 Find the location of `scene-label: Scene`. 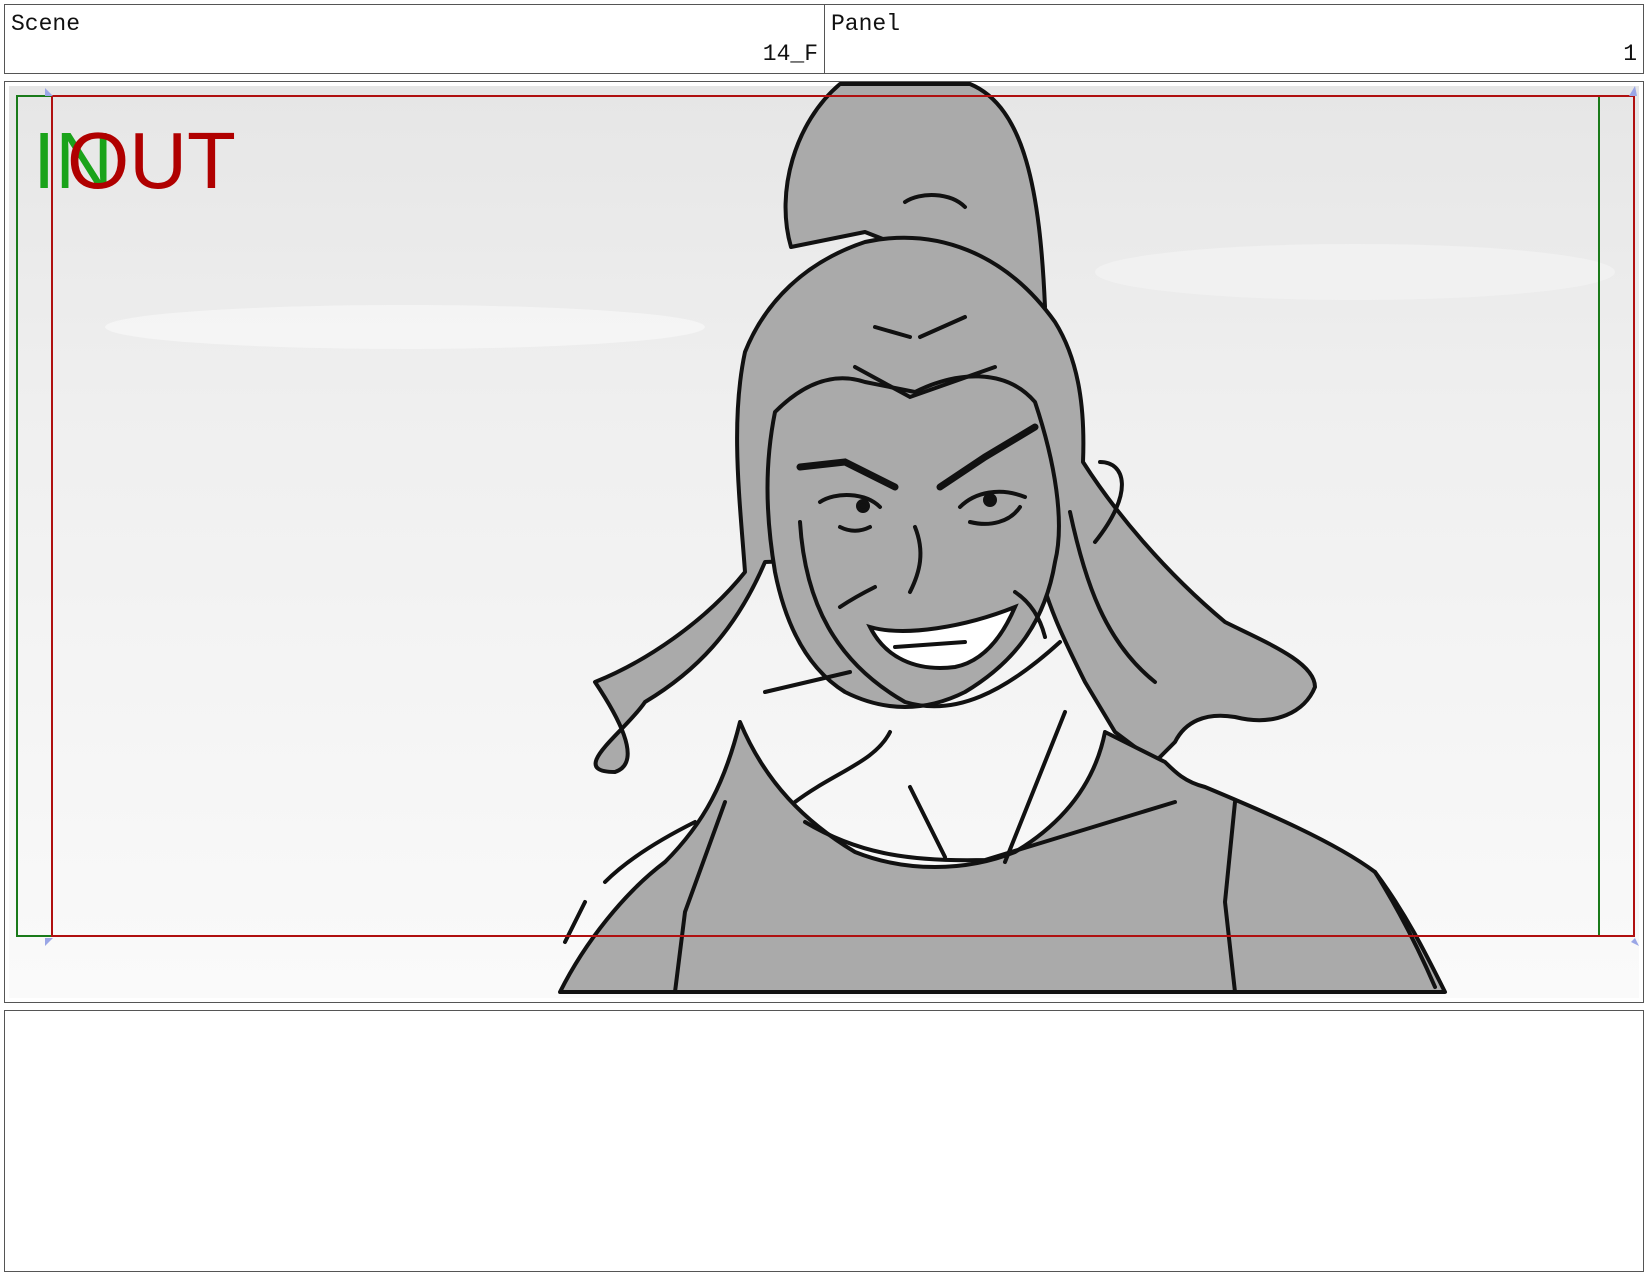

scene-label: Scene is located at coordinates (46, 24).